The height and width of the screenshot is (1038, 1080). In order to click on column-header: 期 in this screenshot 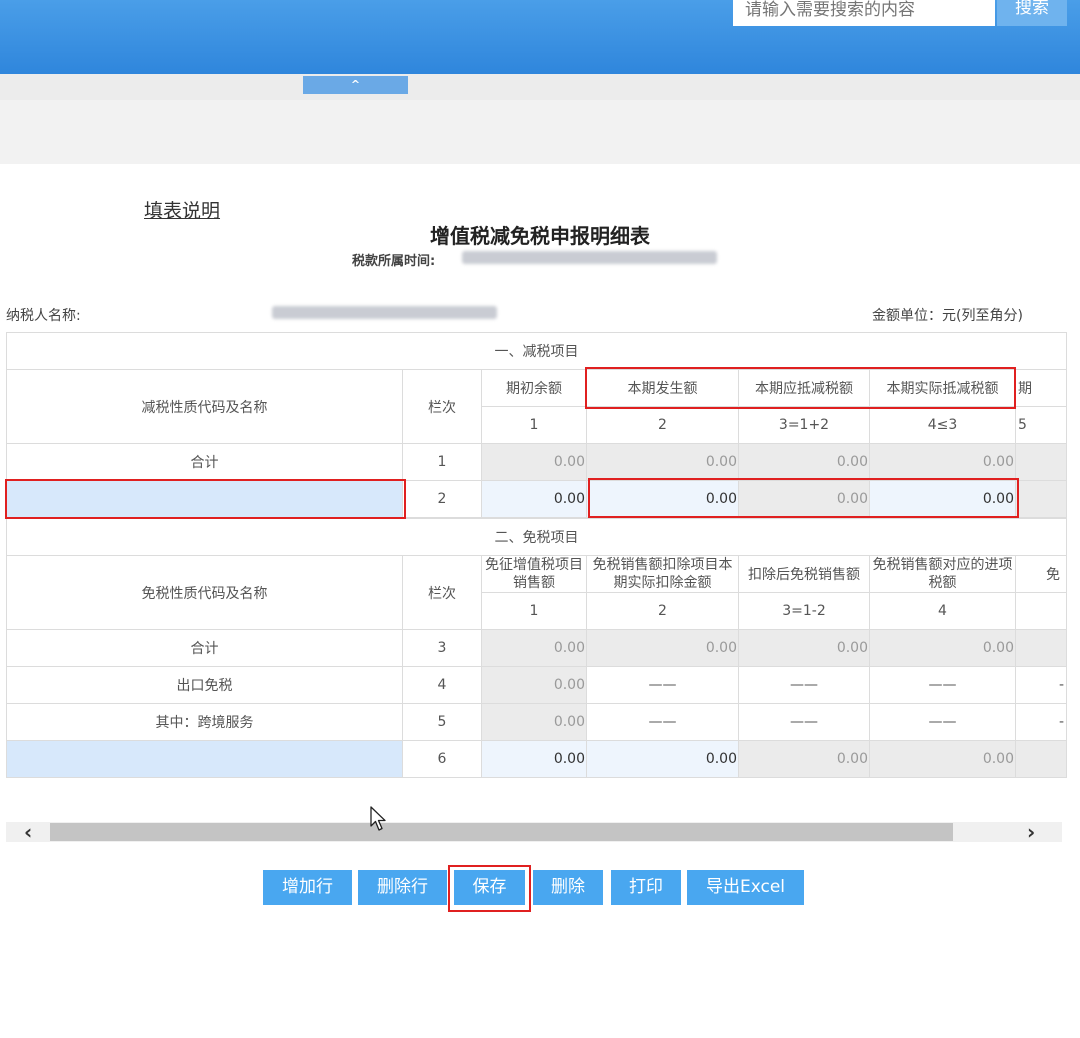, I will do `click(1041, 388)`.